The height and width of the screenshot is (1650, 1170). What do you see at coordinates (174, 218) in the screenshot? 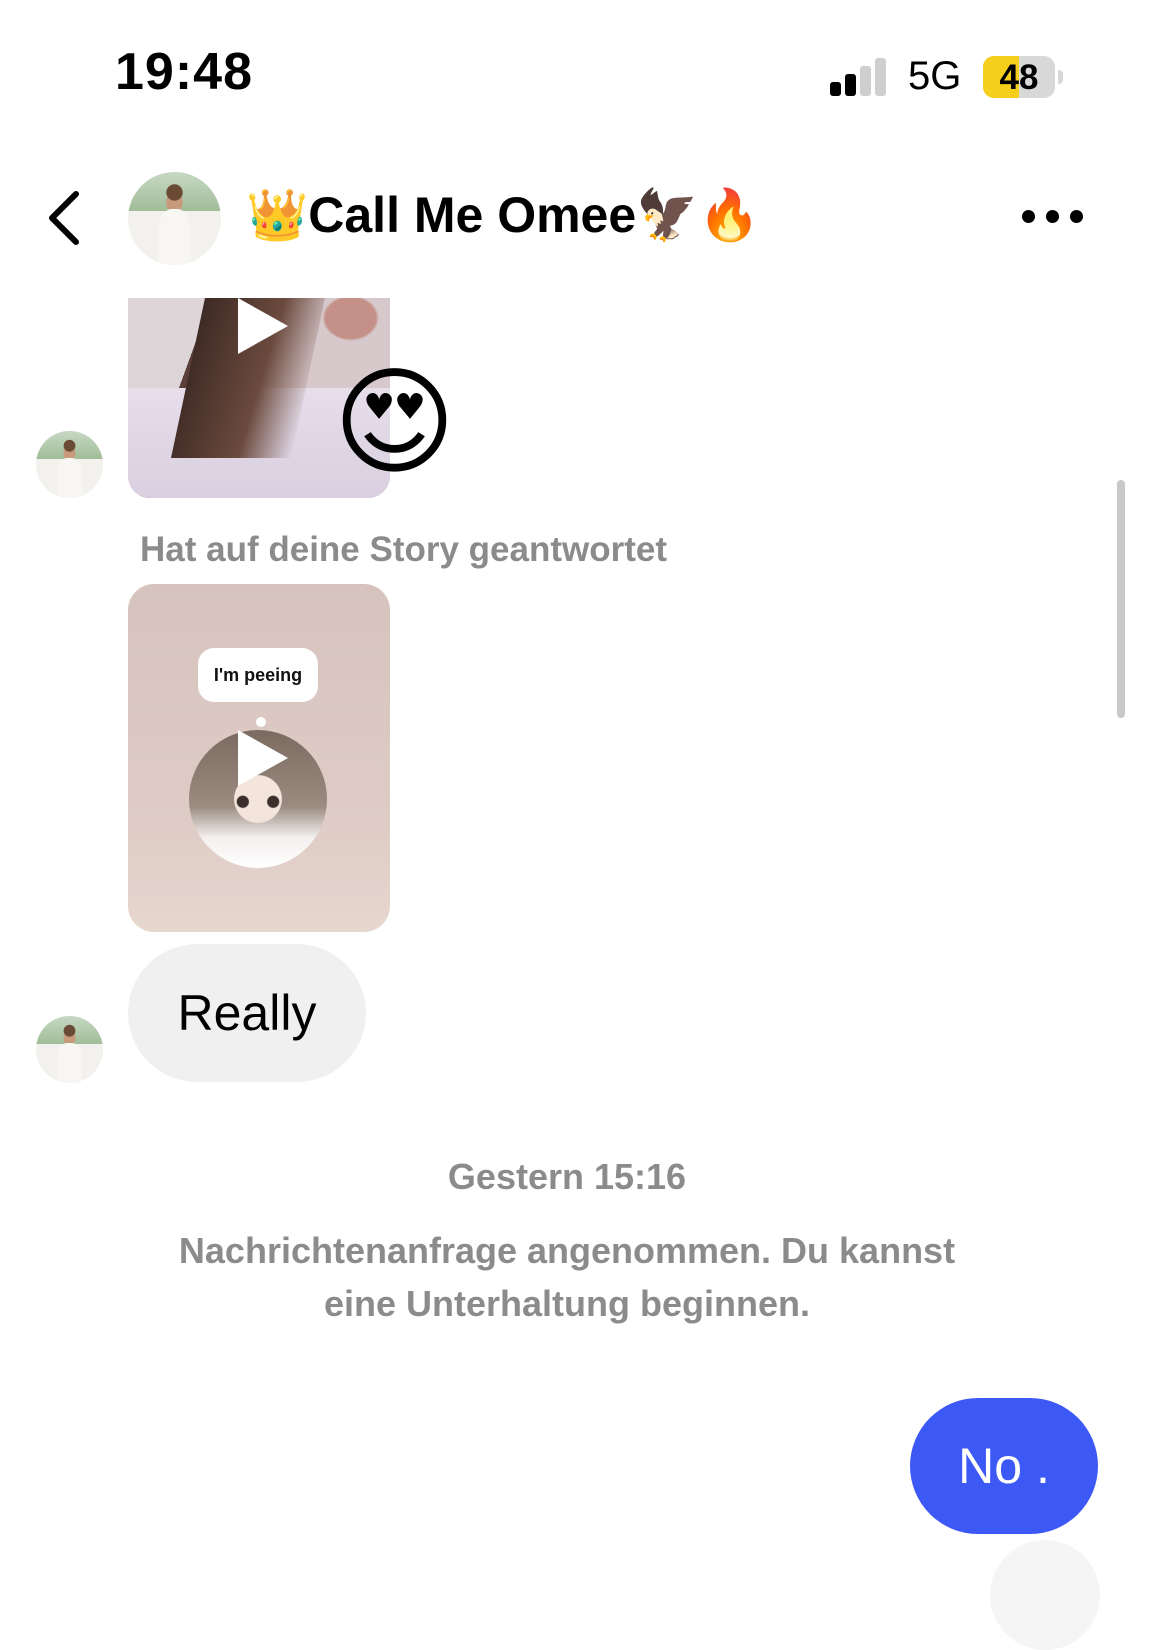
I see `contact-avatar` at bounding box center [174, 218].